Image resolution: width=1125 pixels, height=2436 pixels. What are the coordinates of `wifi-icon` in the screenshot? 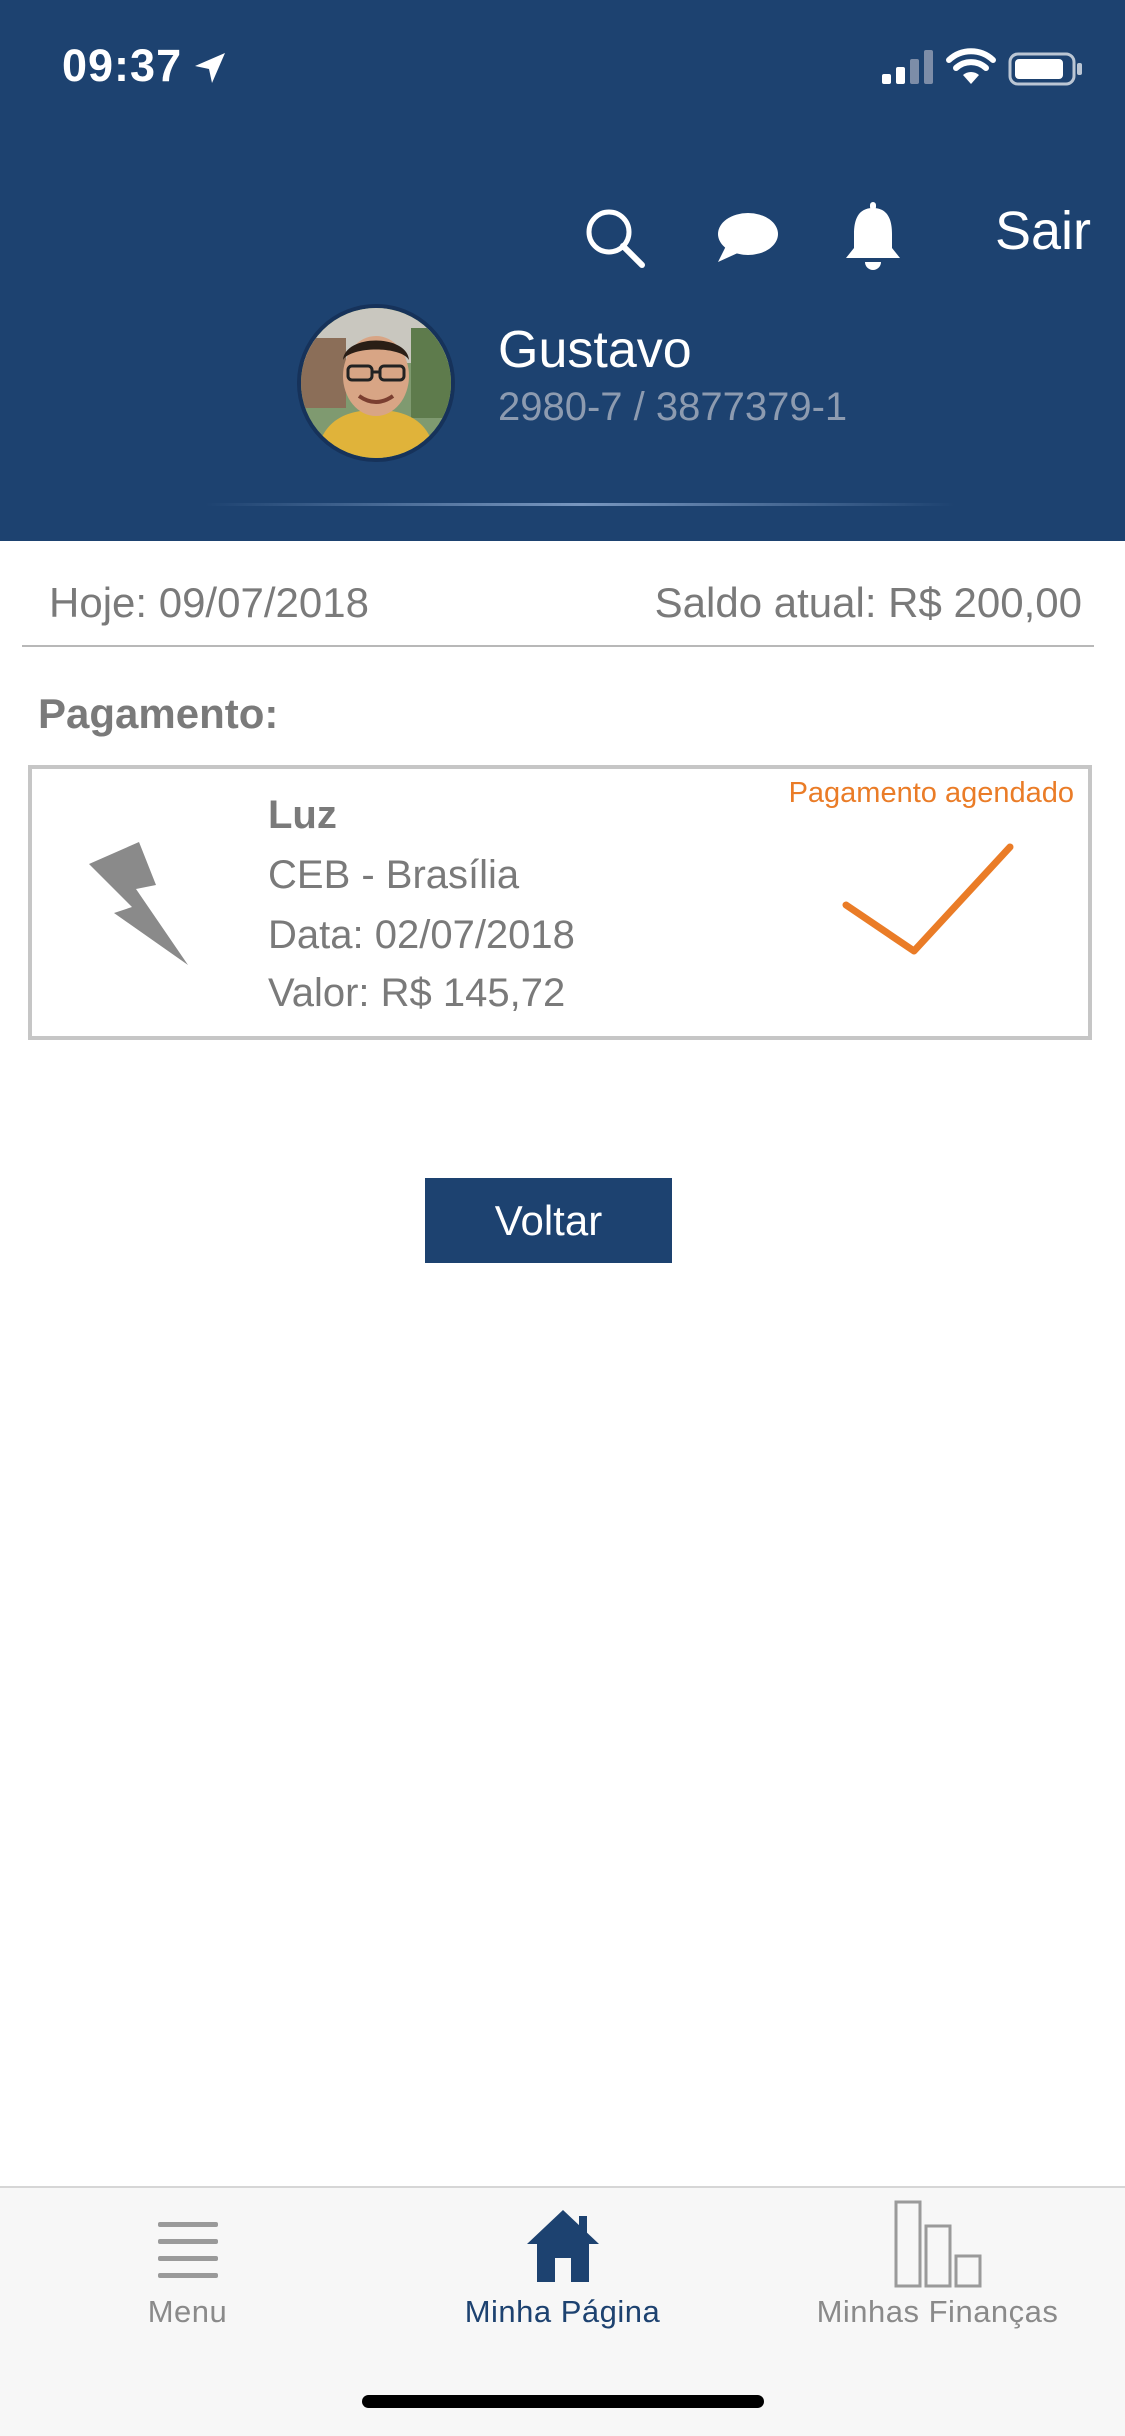 It's located at (971, 66).